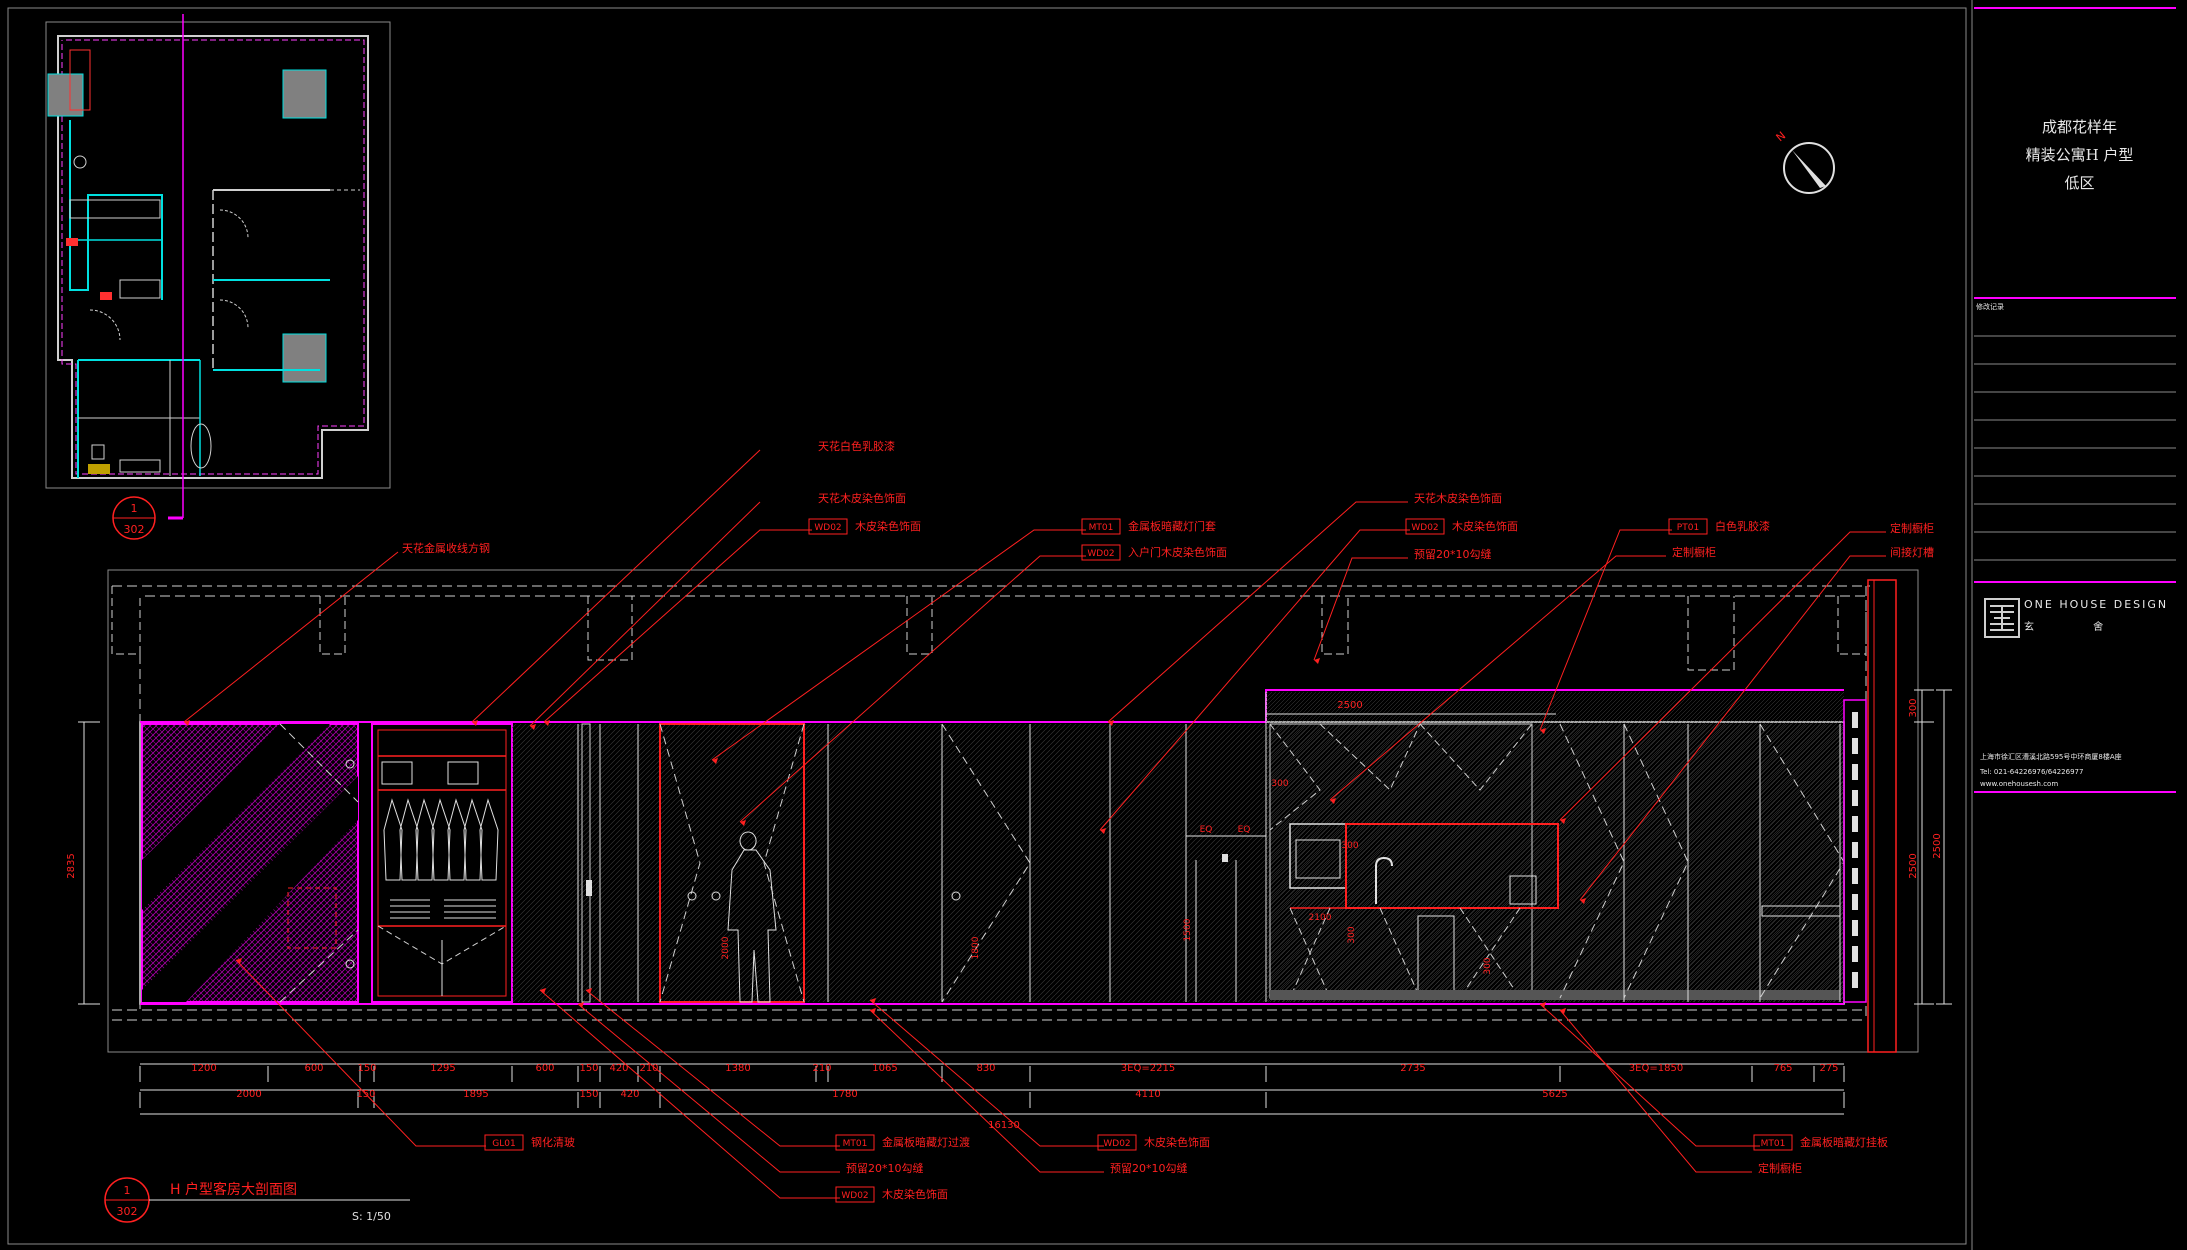  I want to click on company-name-cn: 玄 舍, so click(2078, 627).